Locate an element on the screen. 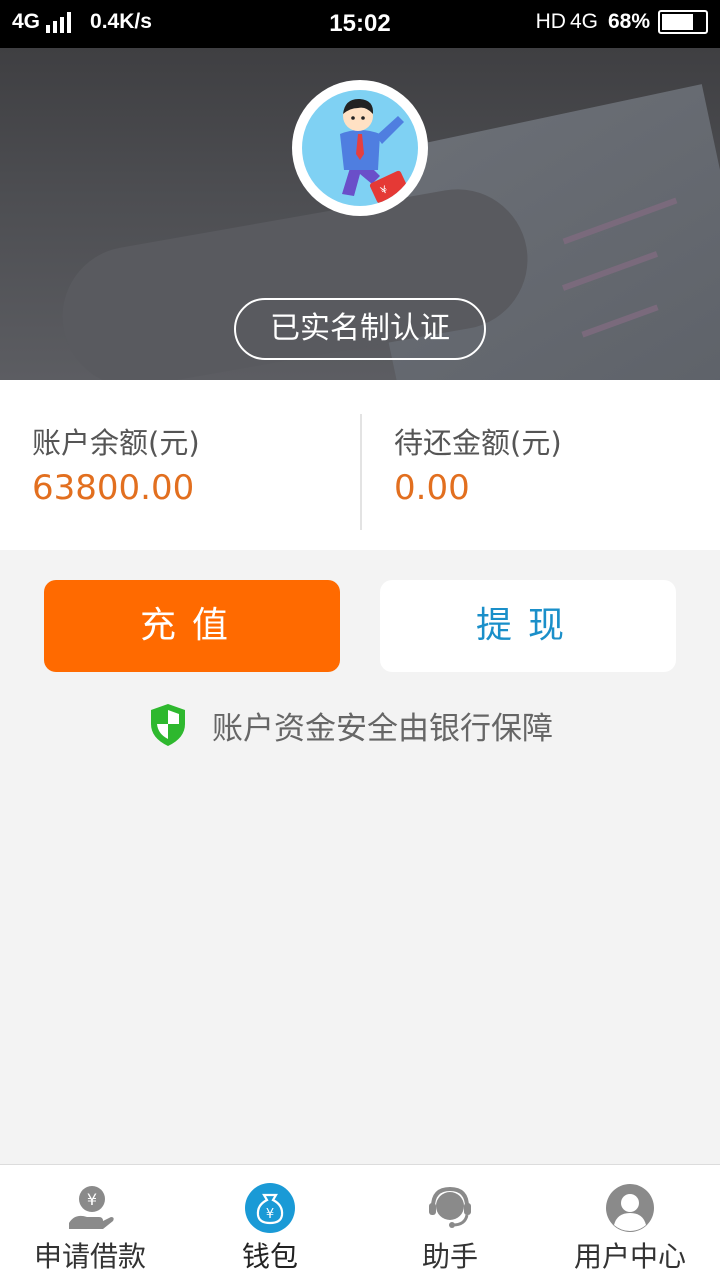 The width and height of the screenshot is (720, 1281). avatar-figure-icon: ¥ is located at coordinates (374, 151).